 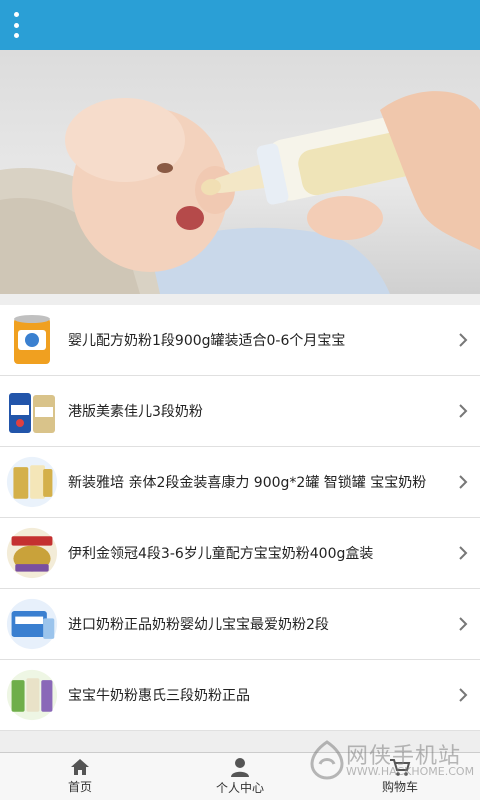 I want to click on product-title: 进口奶粉正品奶粉婴幼儿宝宝最爱奶粉2段, so click(x=198, y=625).